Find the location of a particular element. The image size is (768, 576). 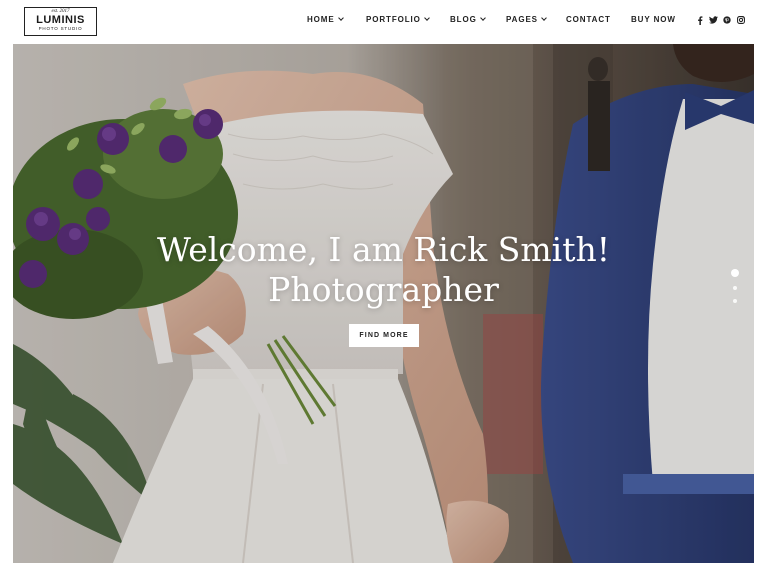

hero-title-line2: Photographer is located at coordinates (383, 289).